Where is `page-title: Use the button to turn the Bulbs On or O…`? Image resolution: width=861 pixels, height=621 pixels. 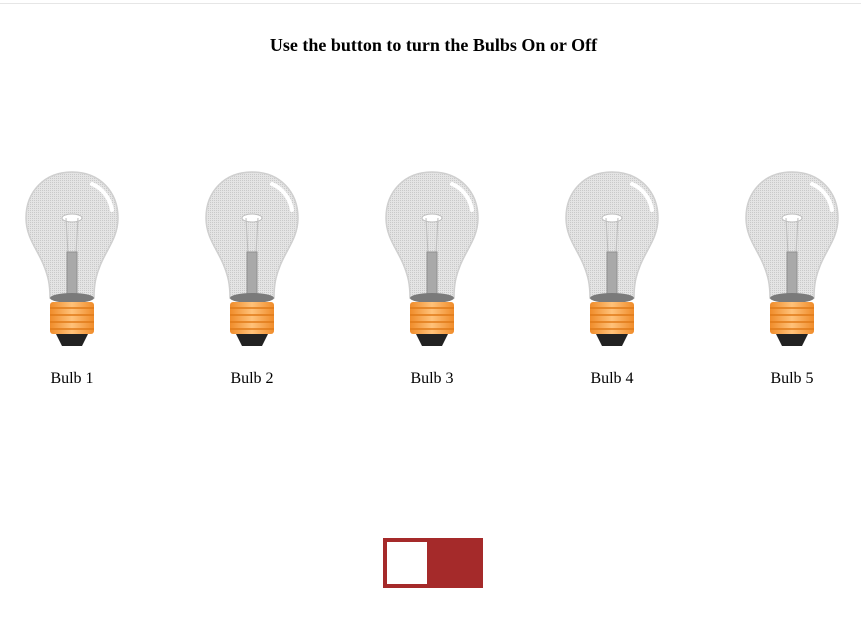 page-title: Use the button to turn the Bulbs On or O… is located at coordinates (433, 45).